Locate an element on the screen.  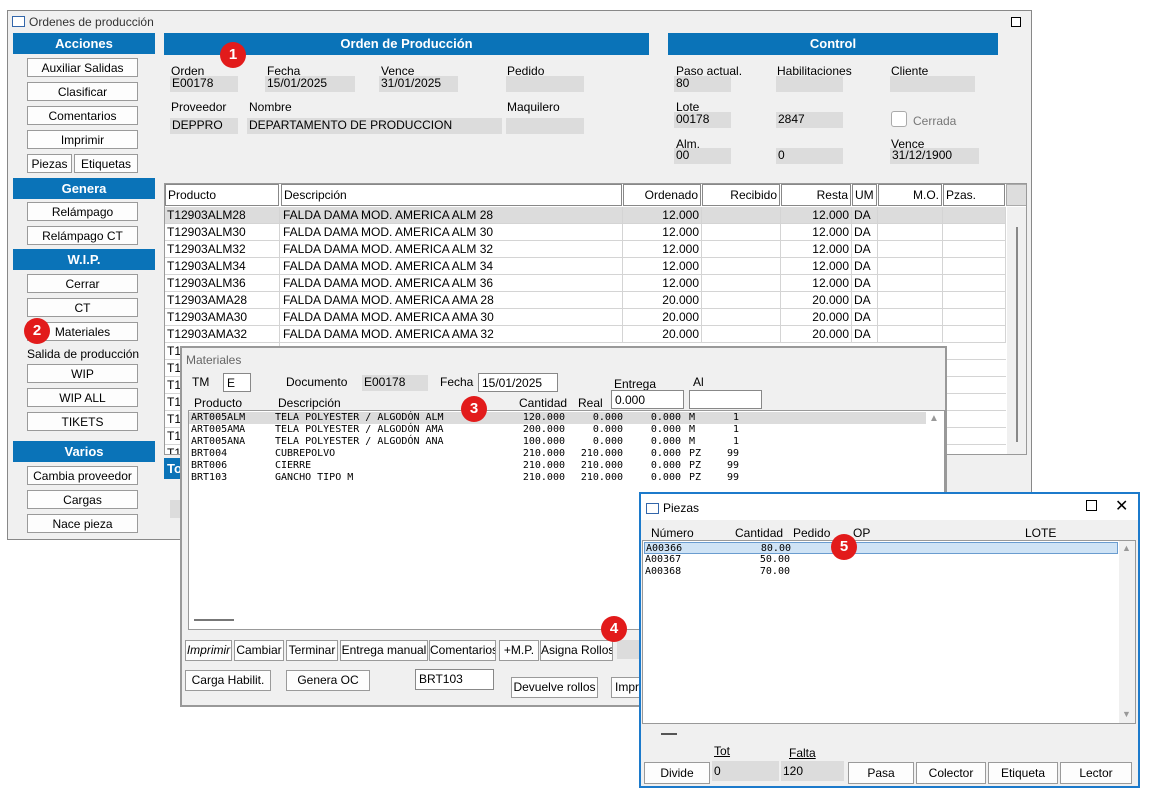
list-cell: TELA POLYESTER / ALGODÓN AMA is located at coordinates (359, 429).